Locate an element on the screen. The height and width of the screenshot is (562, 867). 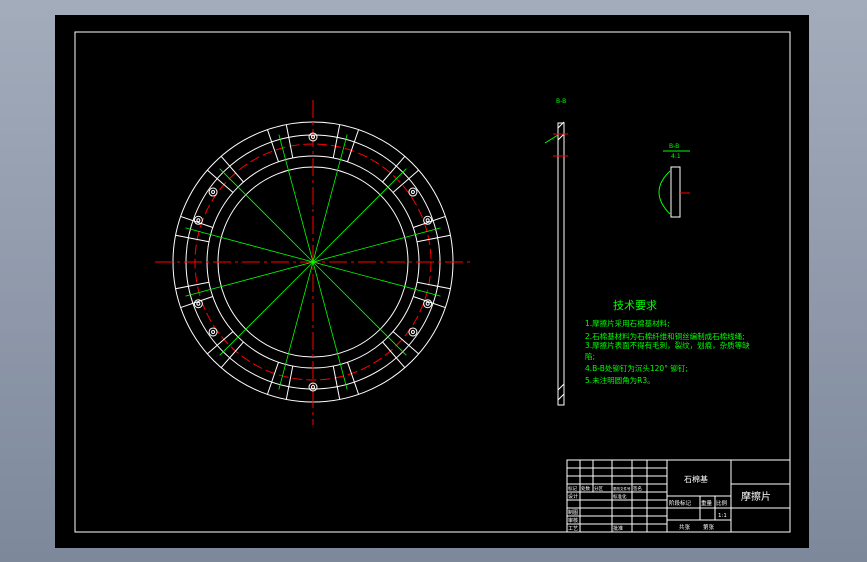
role-design: 设计 is located at coordinates (573, 496).